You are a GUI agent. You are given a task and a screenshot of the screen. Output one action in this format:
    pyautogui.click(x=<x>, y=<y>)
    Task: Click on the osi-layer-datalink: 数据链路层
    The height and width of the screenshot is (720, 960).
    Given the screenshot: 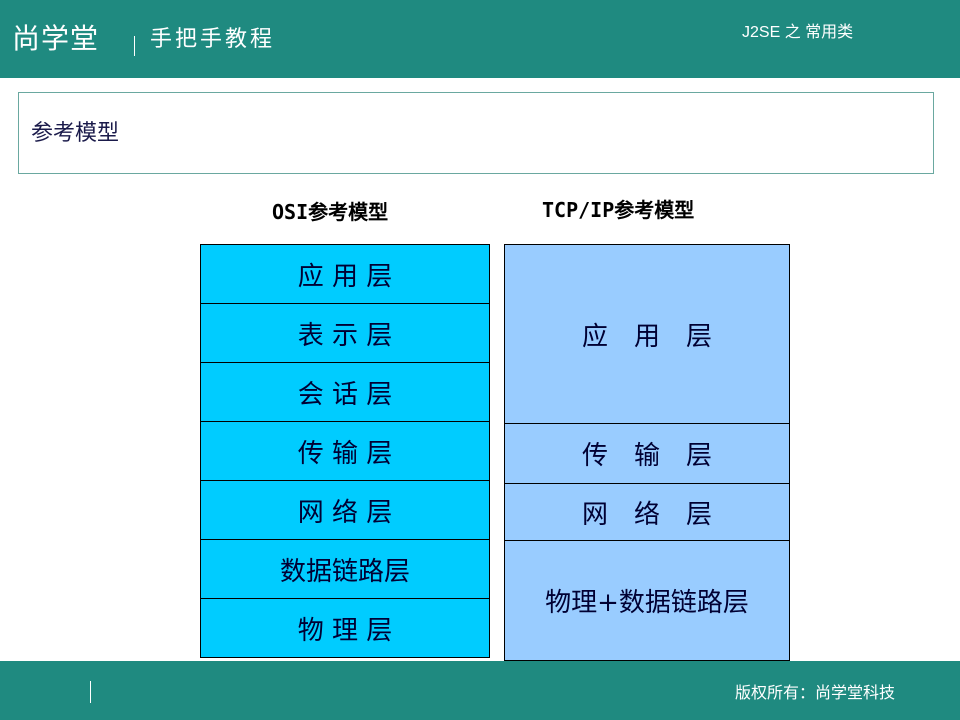 What is the action you would take?
    pyautogui.click(x=345, y=569)
    